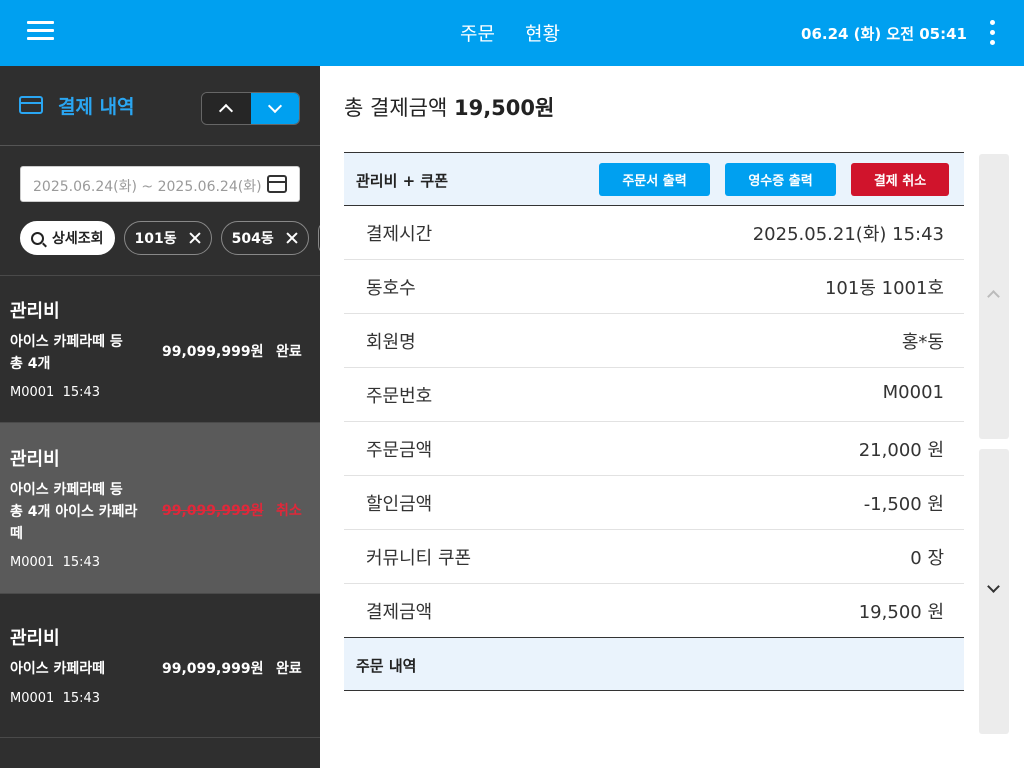  I want to click on detail-key: 할인금액, so click(399, 504).